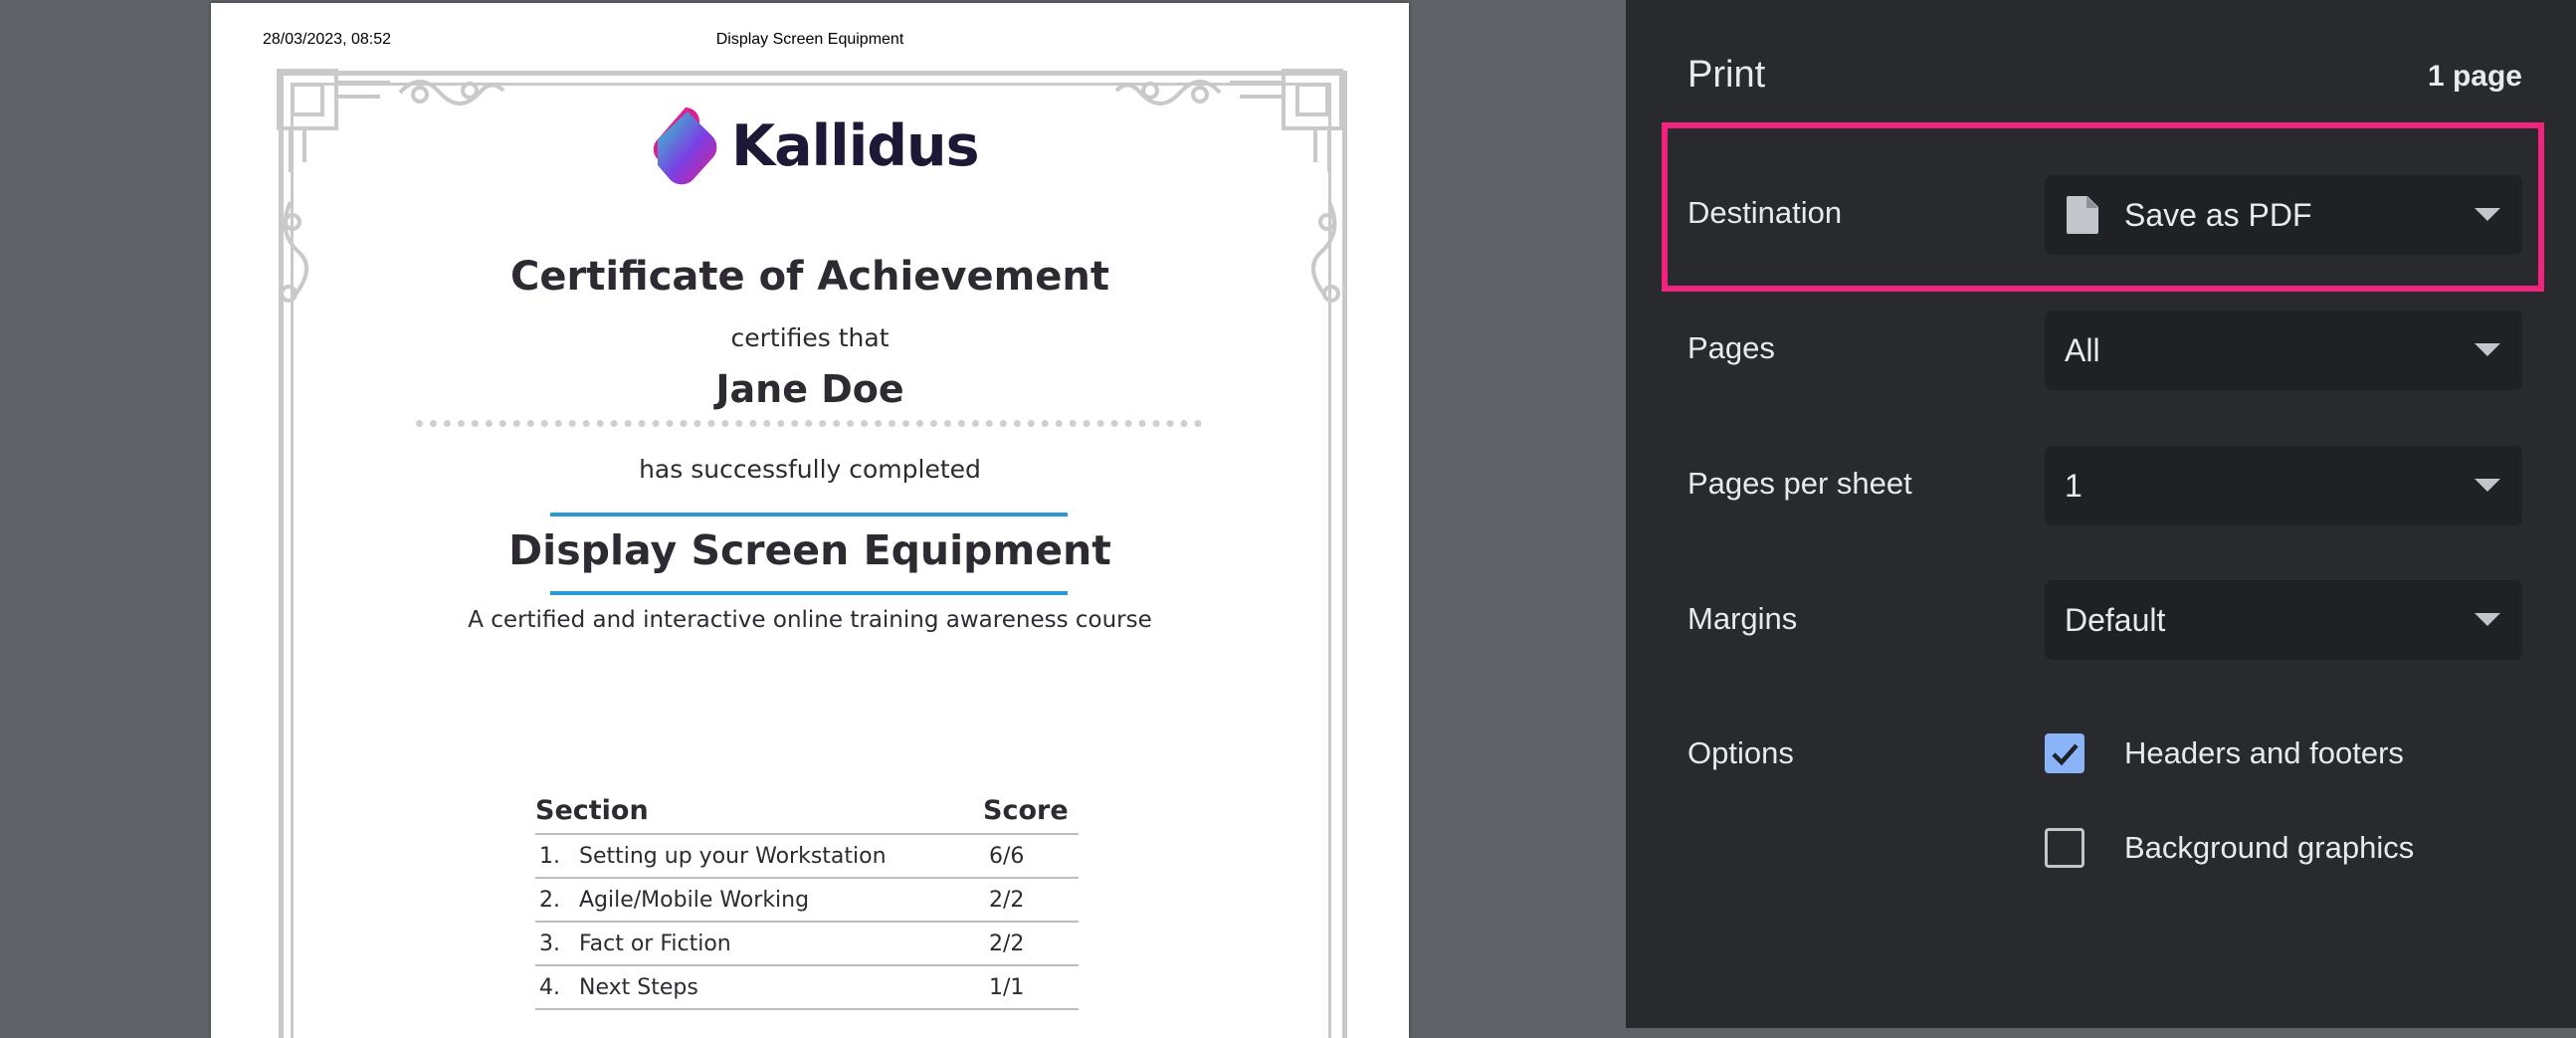  Describe the element at coordinates (810, 469) in the screenshot. I see `completed-text: has successfully completed` at that location.